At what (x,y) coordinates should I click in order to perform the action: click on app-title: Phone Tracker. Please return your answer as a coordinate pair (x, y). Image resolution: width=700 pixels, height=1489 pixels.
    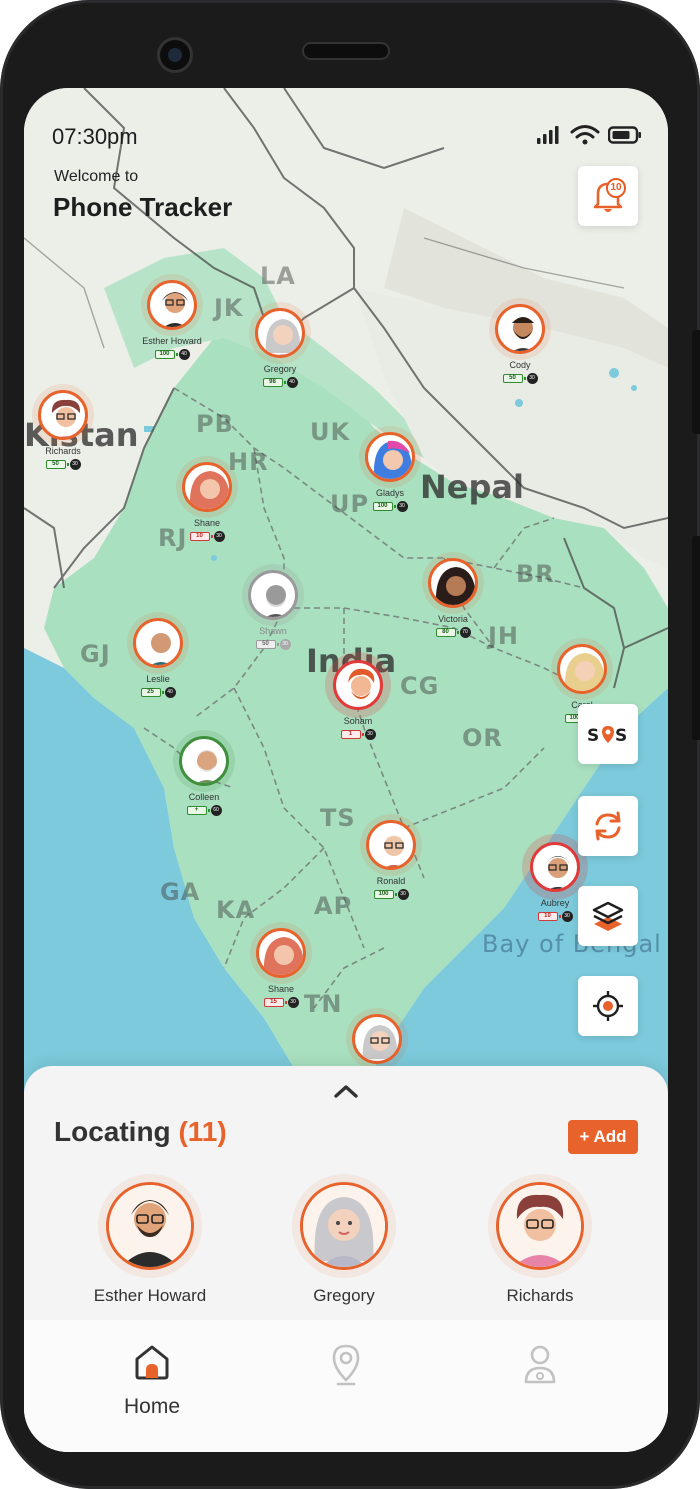
    Looking at the image, I should click on (143, 207).